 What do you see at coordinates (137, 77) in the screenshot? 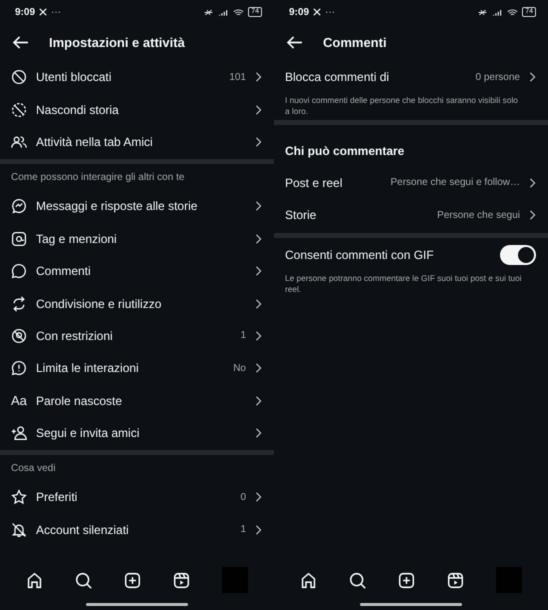
I see `settings-item: Utenti bloccati 101` at bounding box center [137, 77].